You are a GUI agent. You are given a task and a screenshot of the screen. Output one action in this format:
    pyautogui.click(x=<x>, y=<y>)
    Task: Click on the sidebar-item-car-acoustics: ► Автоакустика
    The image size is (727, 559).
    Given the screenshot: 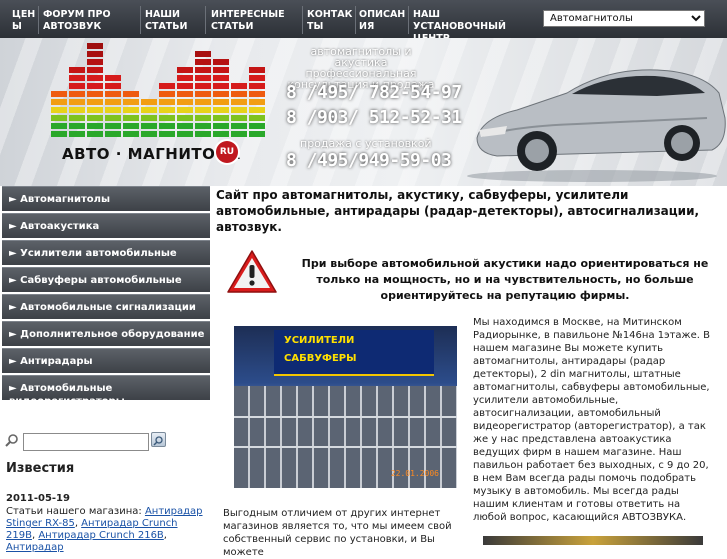 What is the action you would take?
    pyautogui.click(x=106, y=225)
    